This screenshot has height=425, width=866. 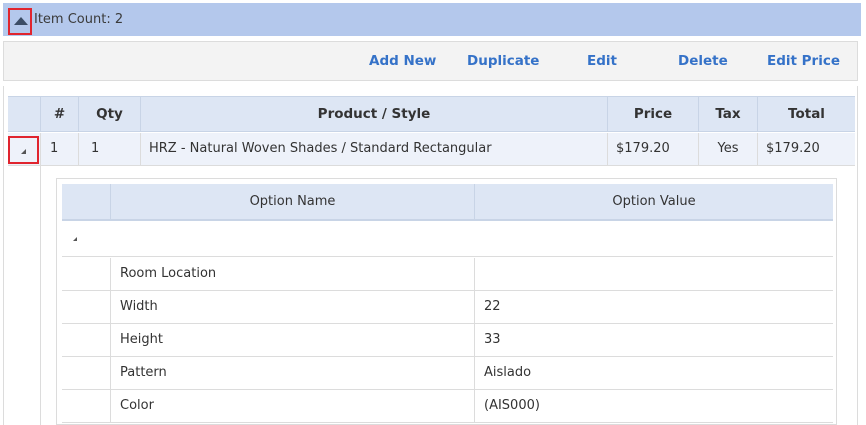 What do you see at coordinates (374, 114) in the screenshot?
I see `column-header-product: Product / Style` at bounding box center [374, 114].